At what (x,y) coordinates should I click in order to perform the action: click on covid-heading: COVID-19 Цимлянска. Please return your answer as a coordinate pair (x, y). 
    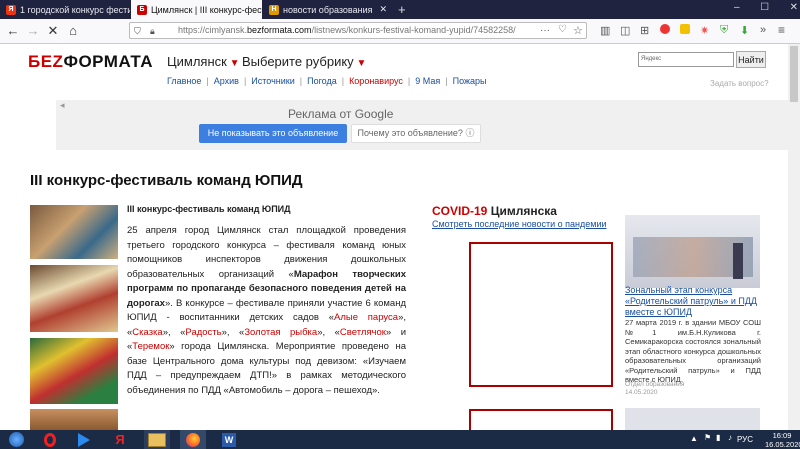
    Looking at the image, I should click on (494, 211).